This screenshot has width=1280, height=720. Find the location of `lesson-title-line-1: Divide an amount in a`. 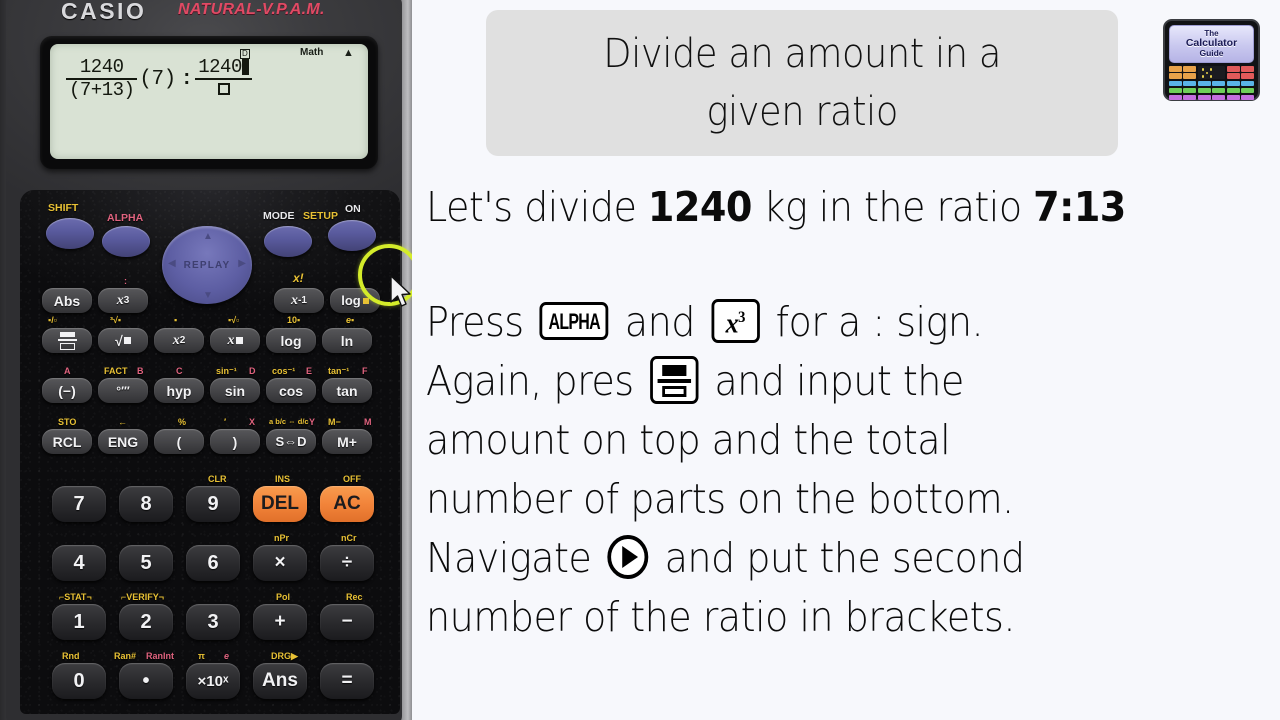

lesson-title-line-1: Divide an amount in a is located at coordinates (802, 54).